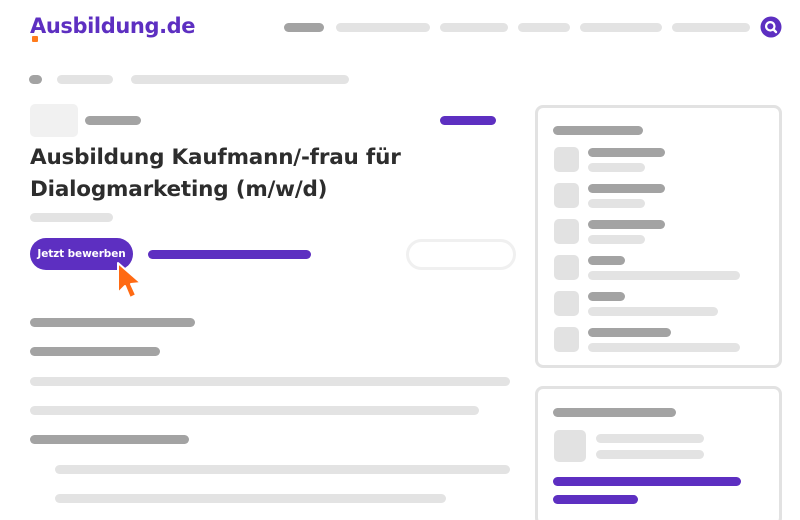  I want to click on breadcrumb-current, so click(240, 79).